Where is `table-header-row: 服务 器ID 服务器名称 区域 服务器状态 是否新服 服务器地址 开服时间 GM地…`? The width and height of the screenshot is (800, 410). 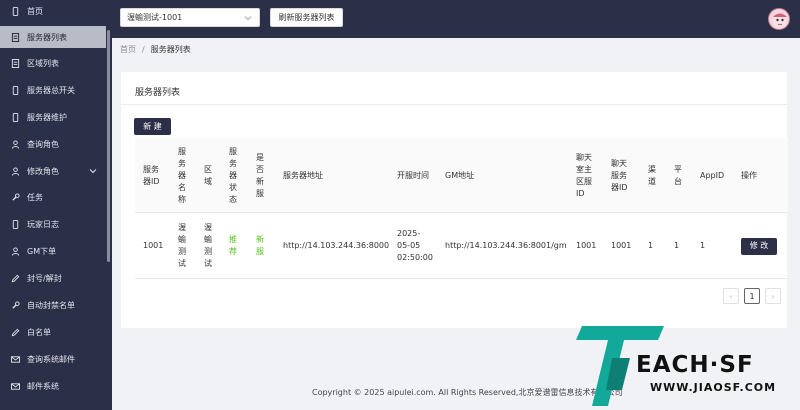 table-header-row: 服务 器ID 服务器名称 区域 服务器状态 是否新服 服务器地址 开服时间 GM地… is located at coordinates (461, 175).